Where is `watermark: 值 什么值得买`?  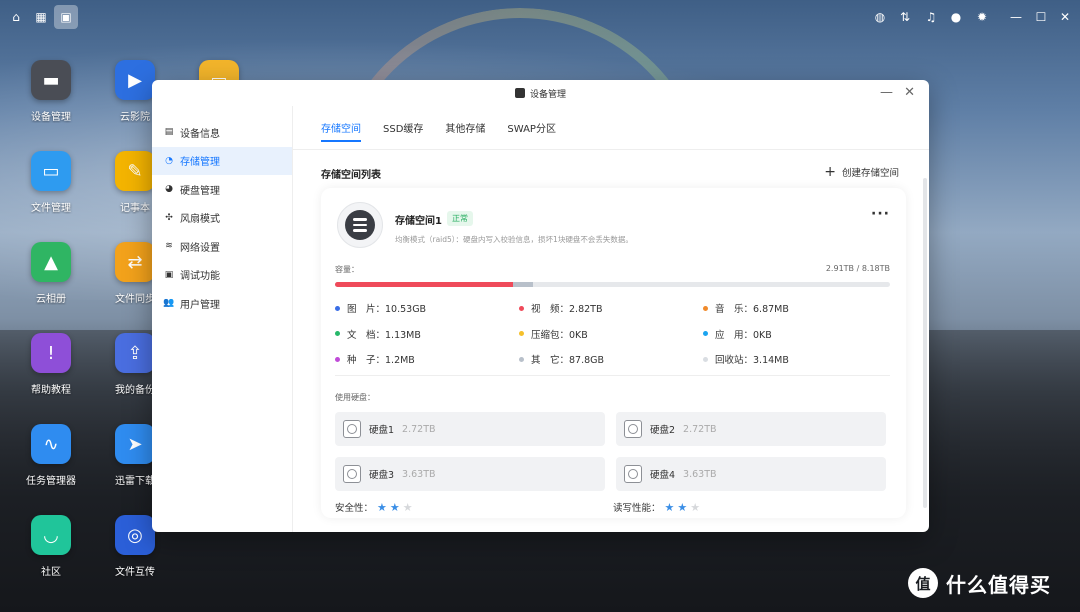
watermark: 值 什么值得买 is located at coordinates (979, 583).